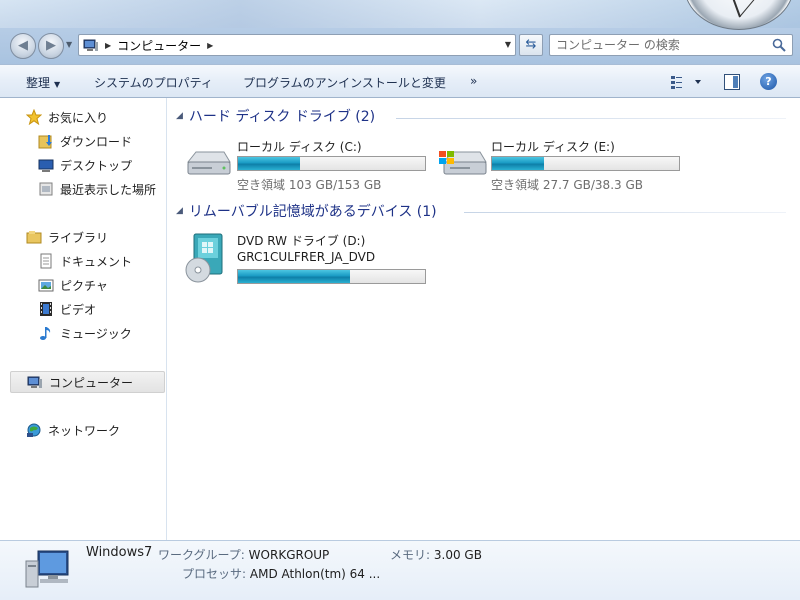  Describe the element at coordinates (57, 84) in the screenshot. I see `chevron-down-icon: ▼` at that location.